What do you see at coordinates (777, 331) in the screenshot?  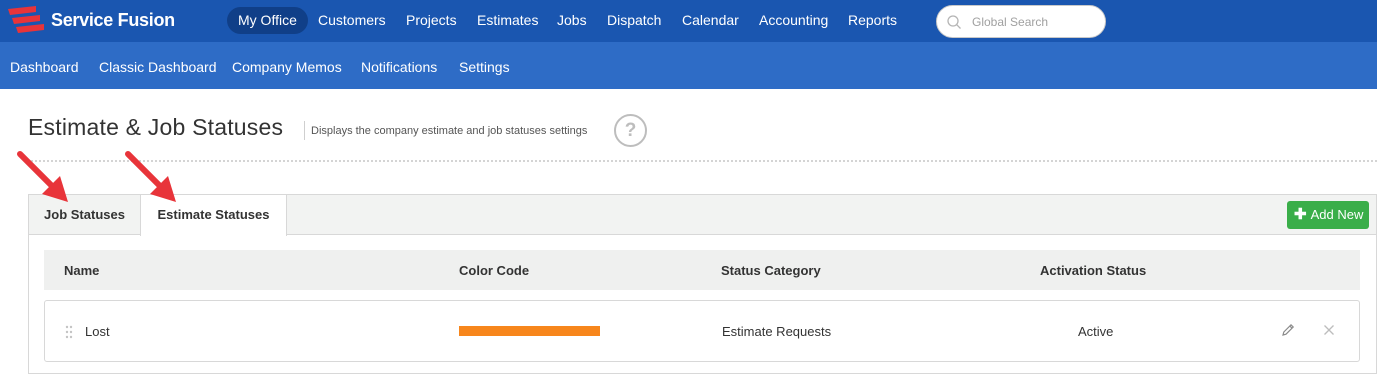 I see `status-category: Estimate Requests` at bounding box center [777, 331].